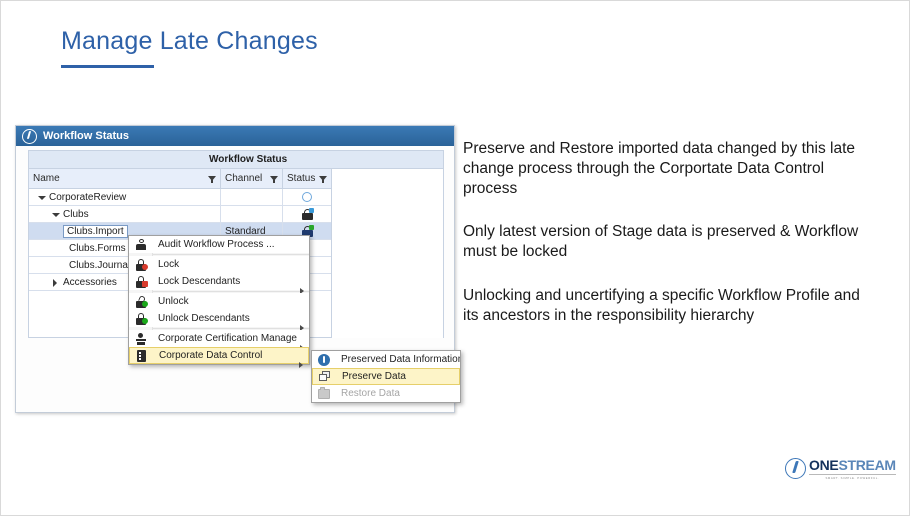  I want to click on window-title: Workflow Status, so click(86, 136).